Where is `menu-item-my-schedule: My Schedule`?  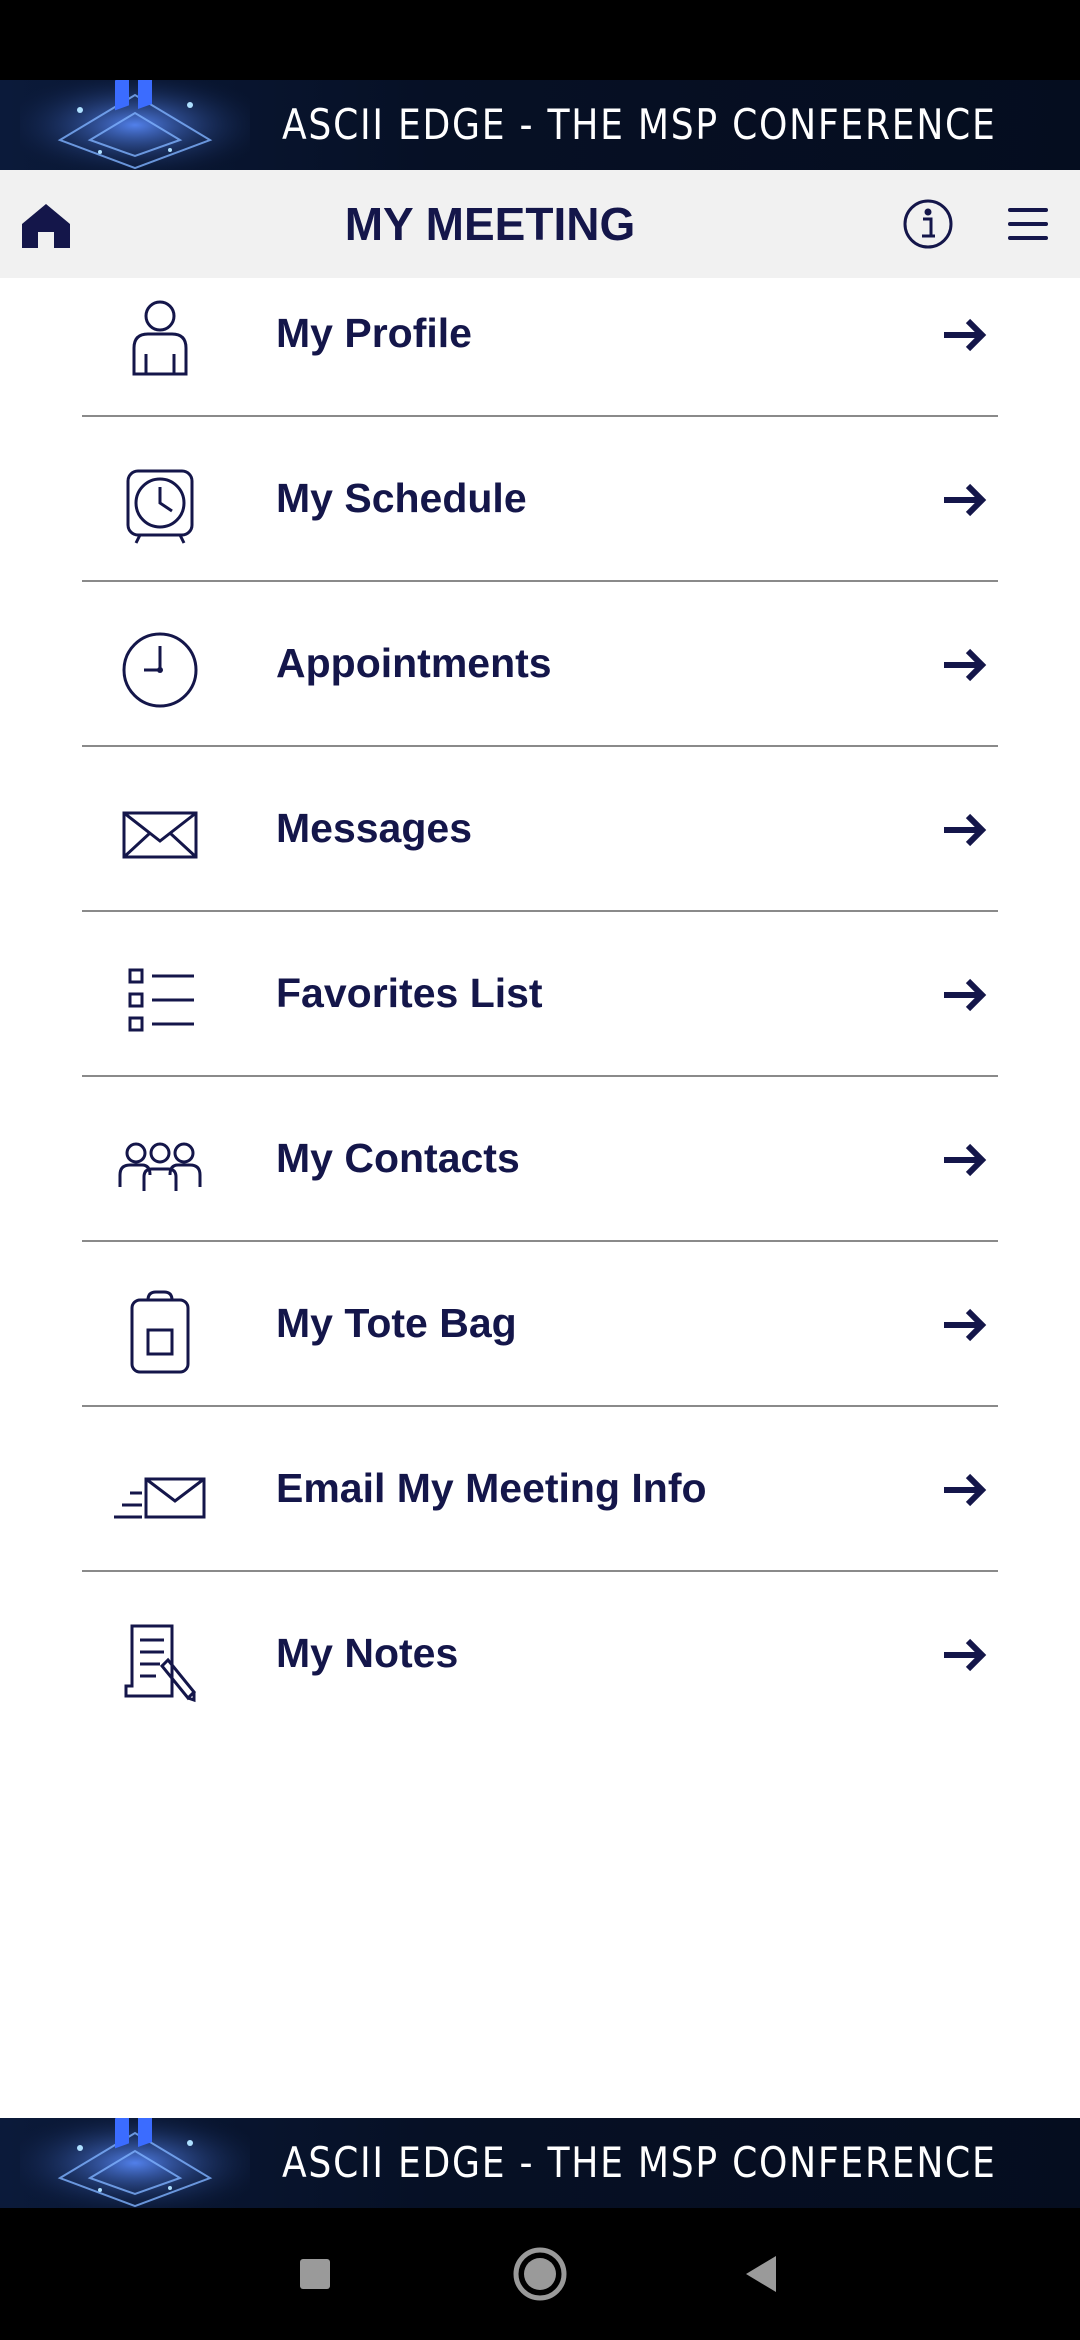 menu-item-my-schedule: My Schedule is located at coordinates (540, 499).